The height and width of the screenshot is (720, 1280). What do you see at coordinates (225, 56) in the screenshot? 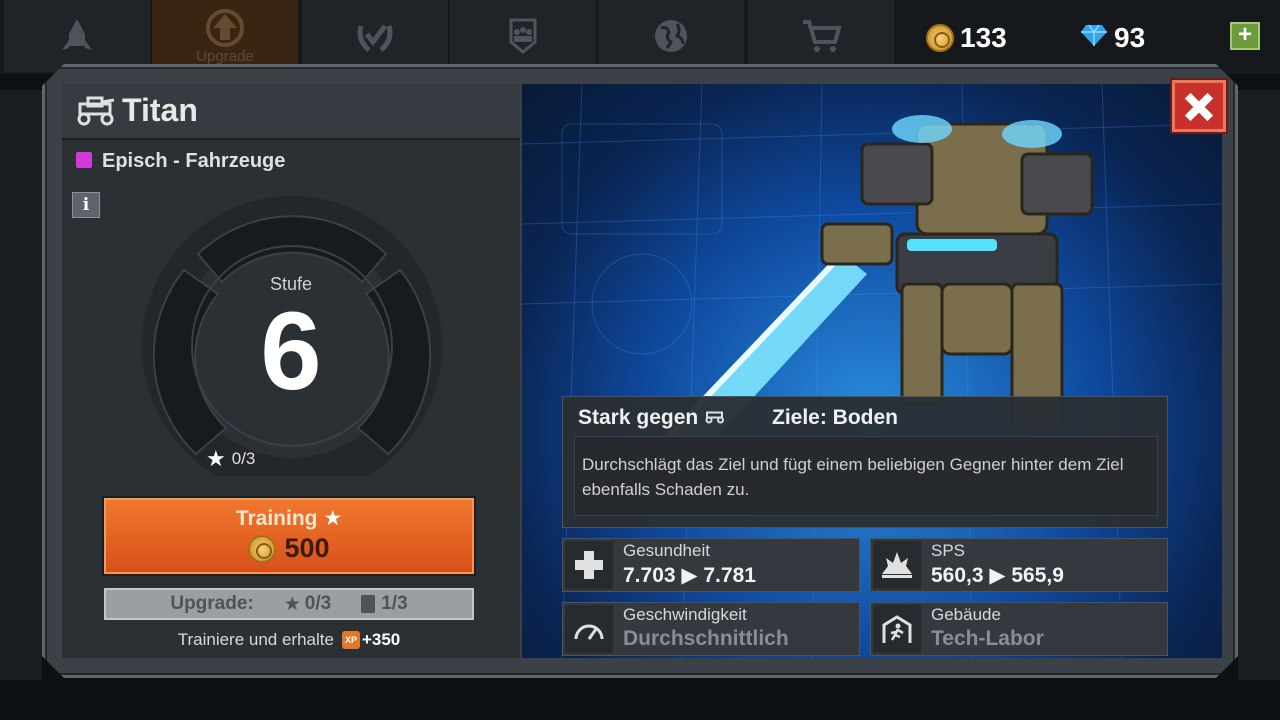
I see `nav-tab-label: Upgrade` at bounding box center [225, 56].